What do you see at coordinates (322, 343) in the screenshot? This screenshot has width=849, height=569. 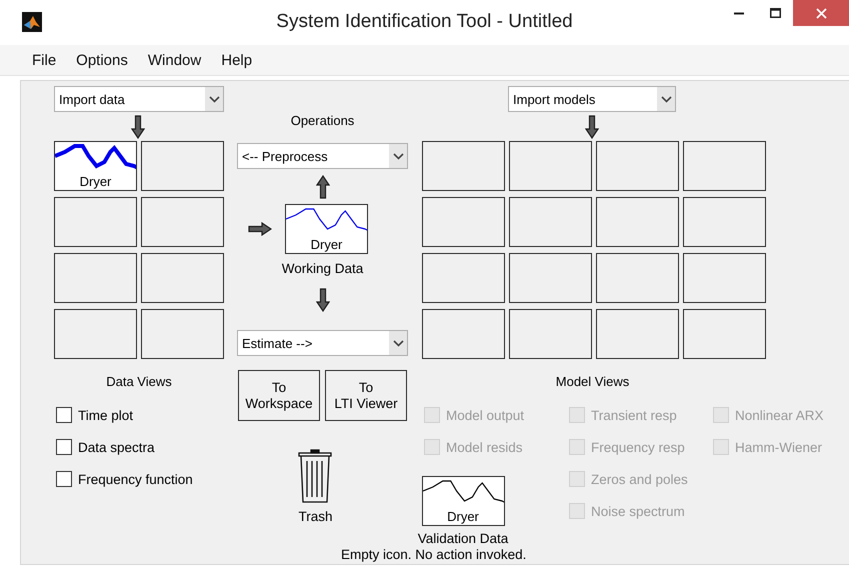 I see `estimate-dropdown: Estimate -->` at bounding box center [322, 343].